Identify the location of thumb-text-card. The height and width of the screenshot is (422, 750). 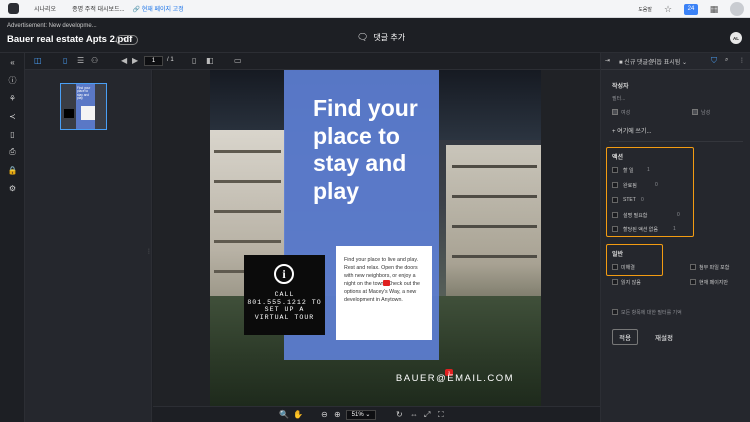
(88, 113).